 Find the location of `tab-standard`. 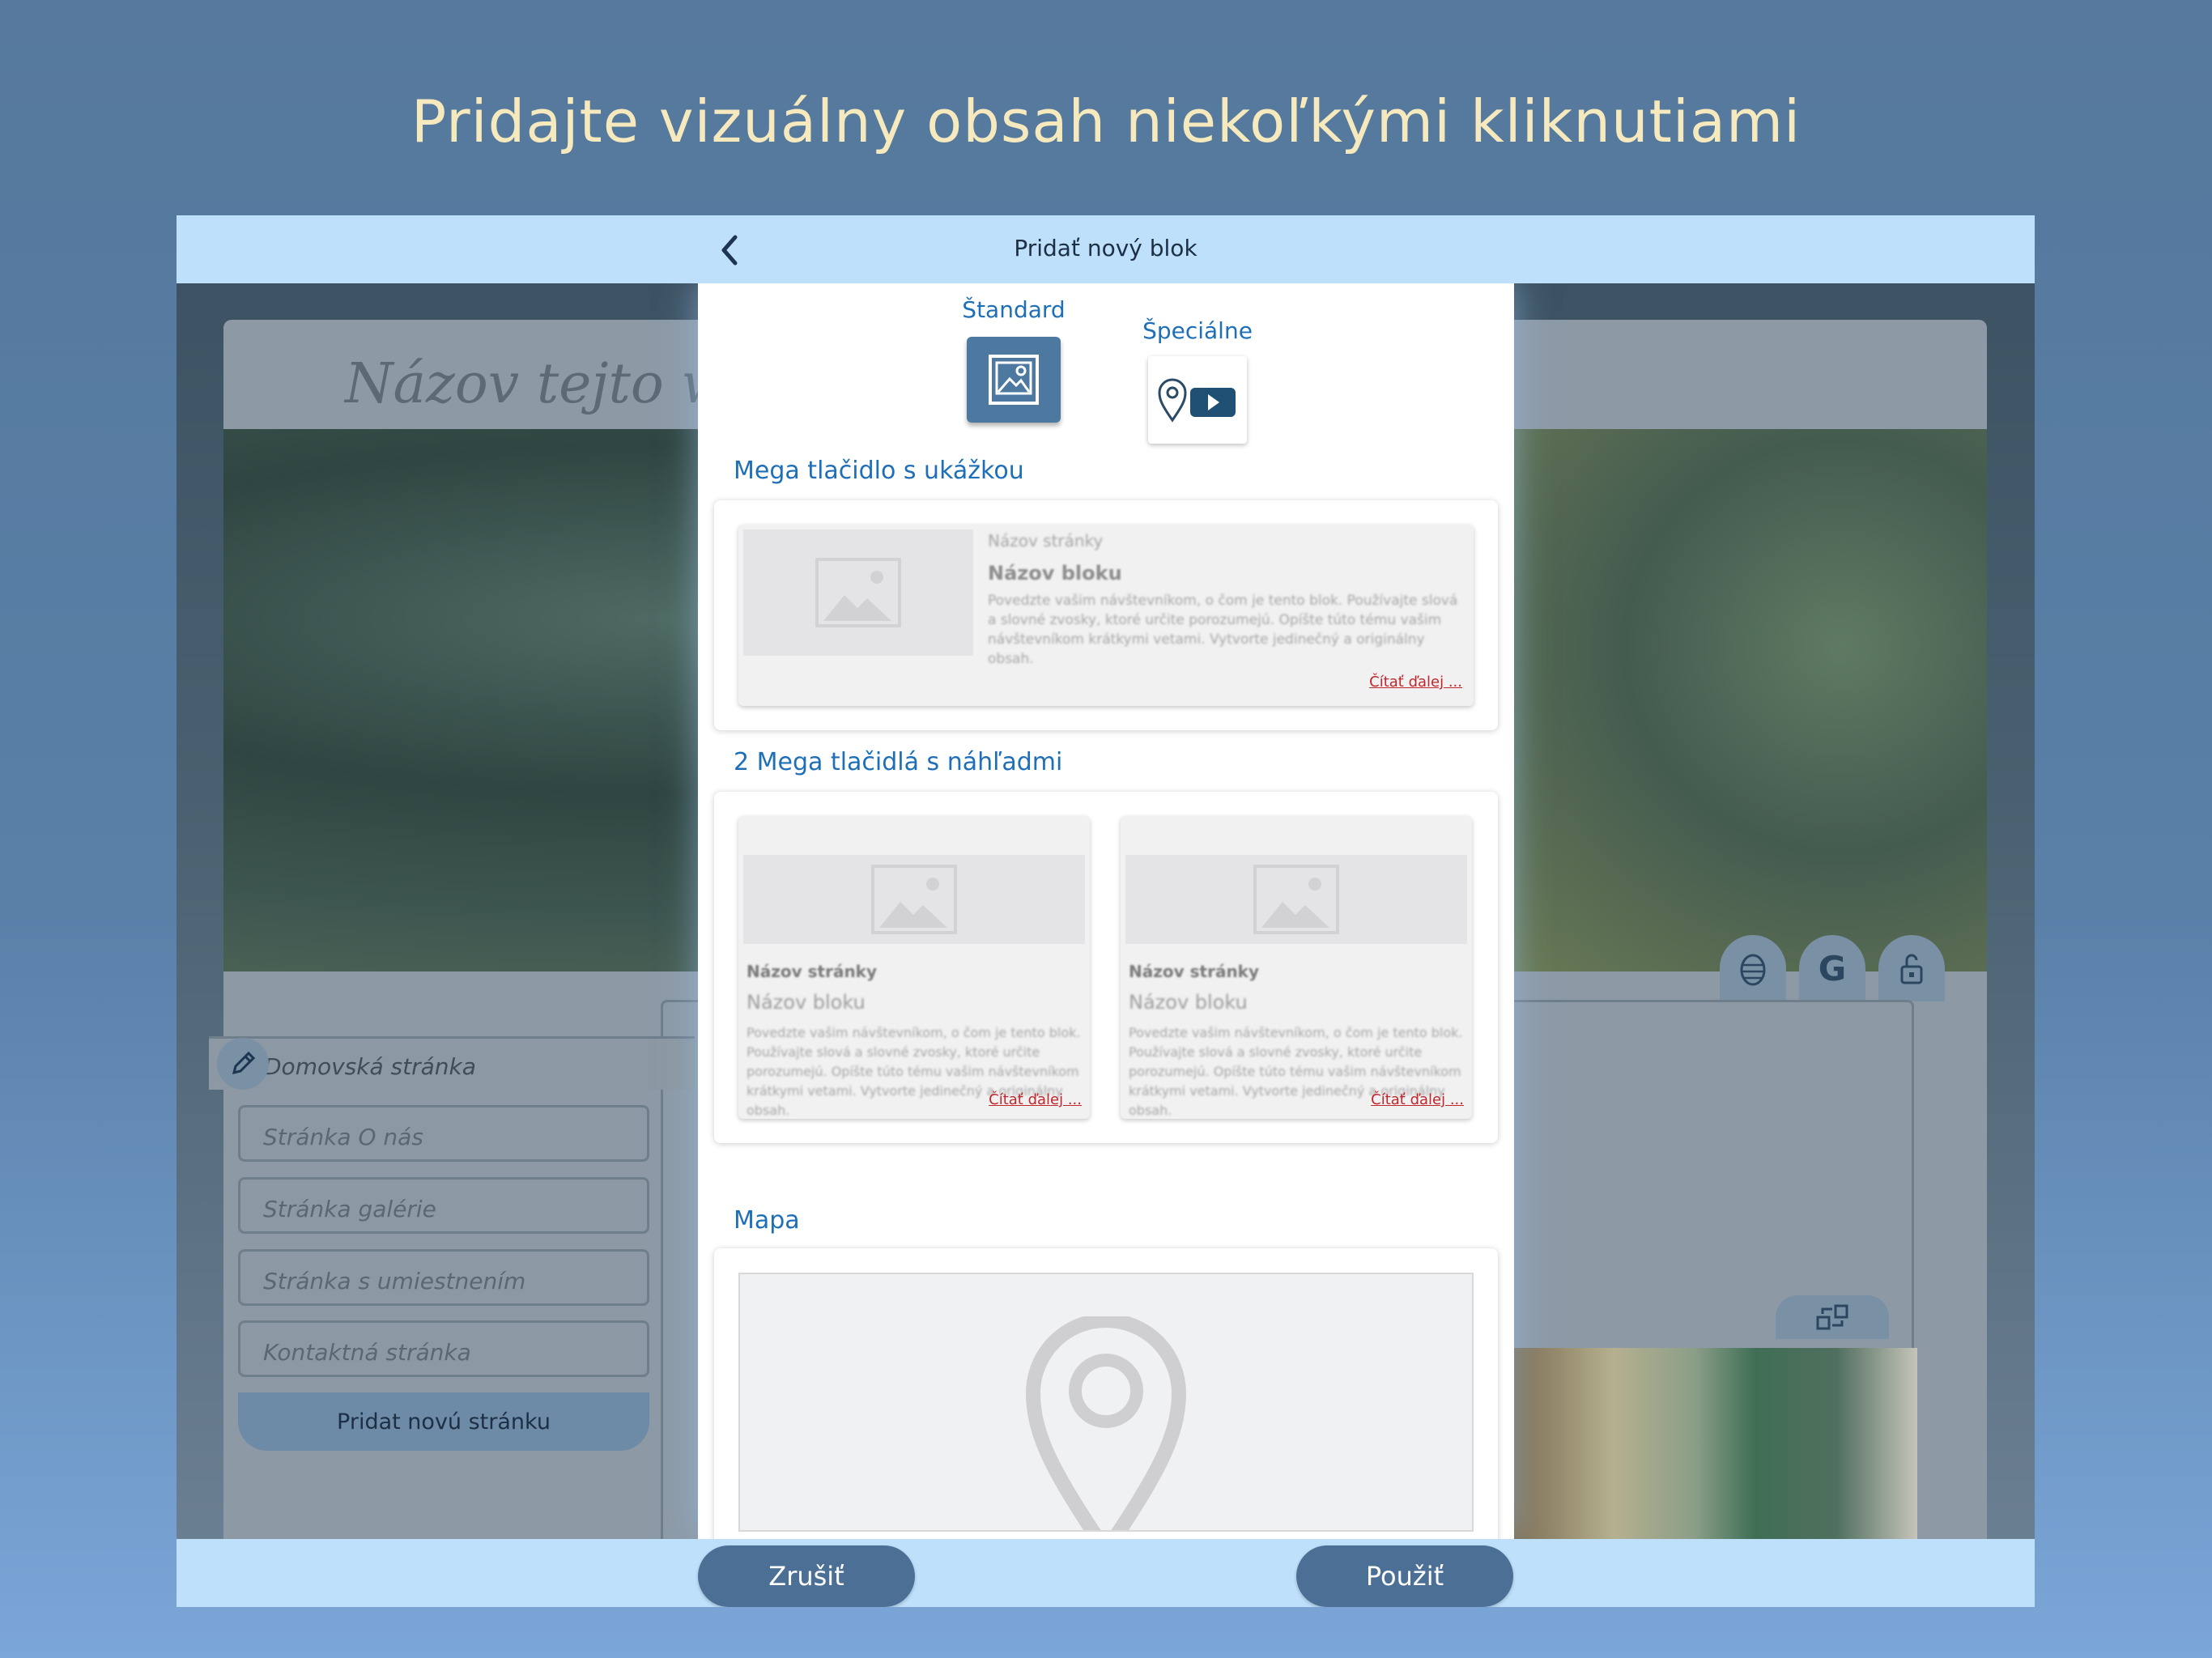

tab-standard is located at coordinates (1014, 380).